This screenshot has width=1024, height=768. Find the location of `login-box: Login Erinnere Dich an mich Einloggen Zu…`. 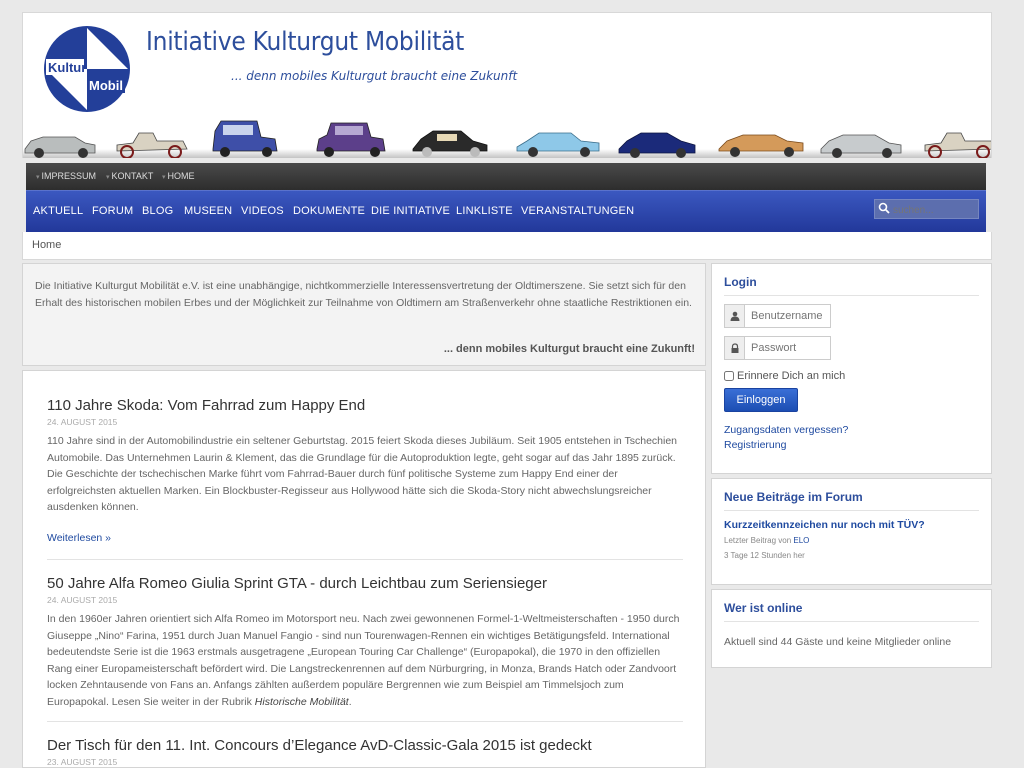

login-box: Login Erinnere Dich an mich Einloggen Zu… is located at coordinates (851, 368).